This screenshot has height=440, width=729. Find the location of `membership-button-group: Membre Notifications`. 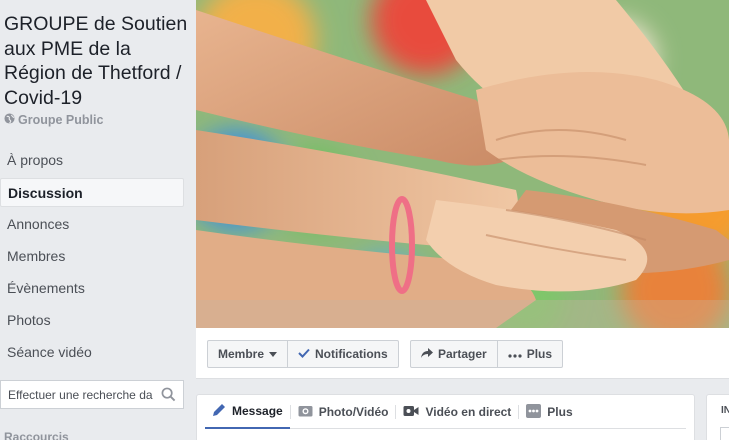

membership-button-group: Membre Notifications is located at coordinates (303, 354).